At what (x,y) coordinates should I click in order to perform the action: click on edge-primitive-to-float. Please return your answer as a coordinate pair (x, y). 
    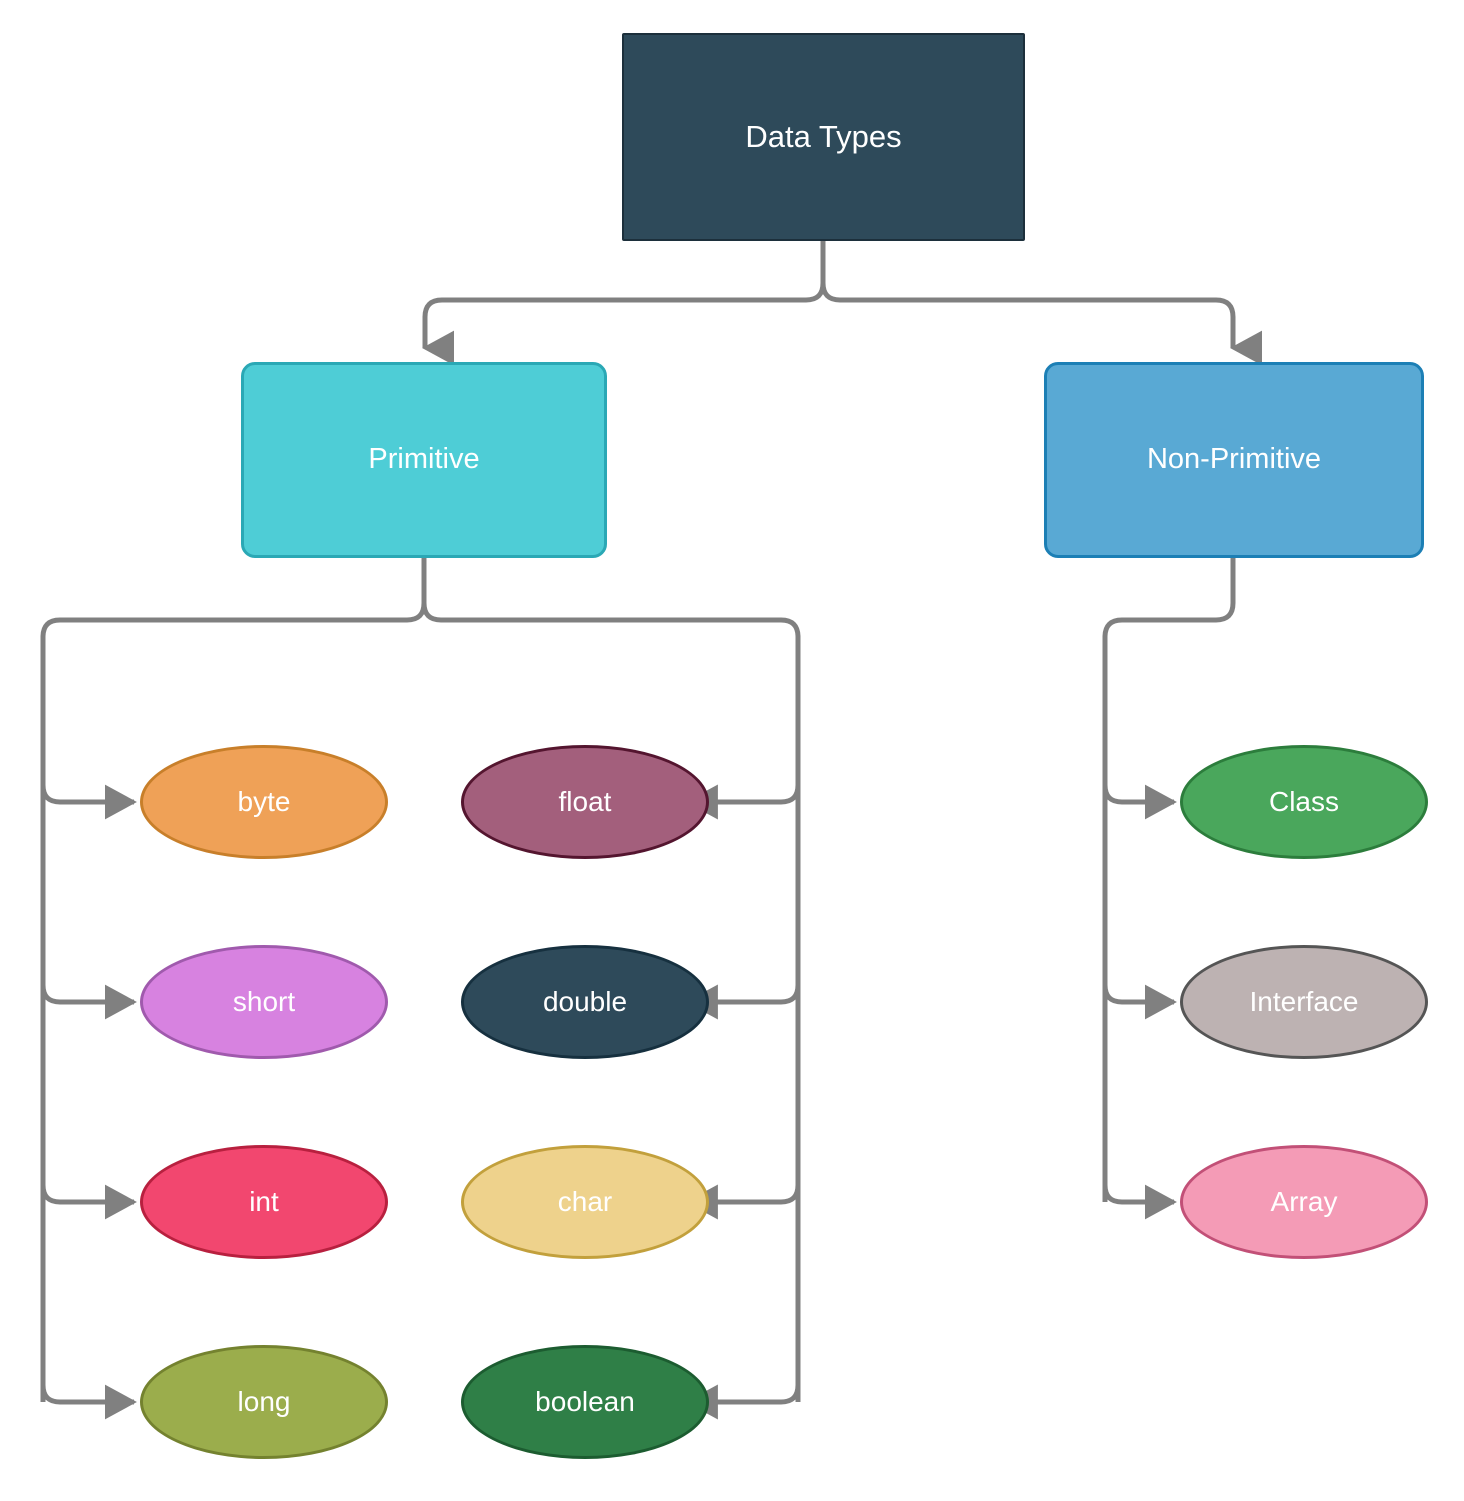
    Looking at the image, I should click on (743, 802).